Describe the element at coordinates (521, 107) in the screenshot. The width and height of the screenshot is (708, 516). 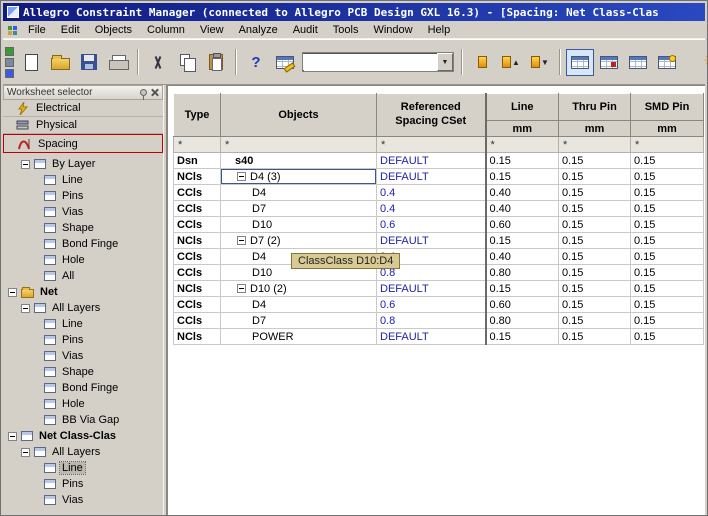
I see `column-header-line: Line` at that location.